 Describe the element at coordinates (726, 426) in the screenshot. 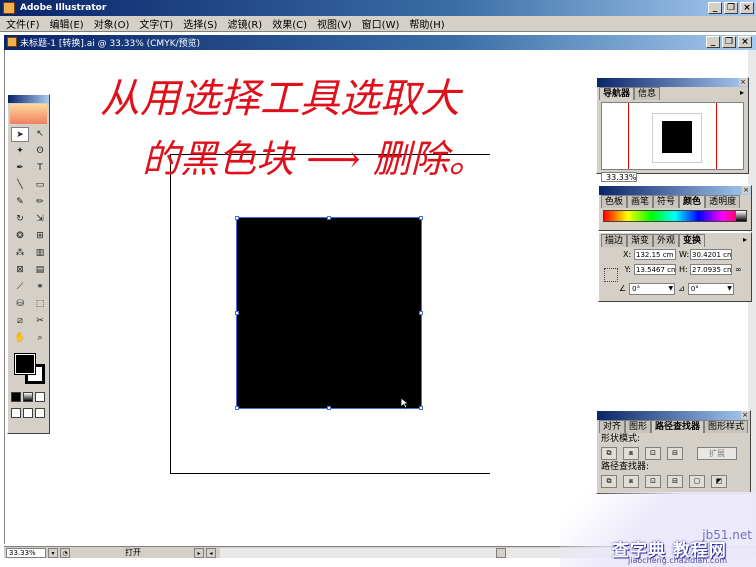

I see `tab-graphic-styles: 图形样式` at that location.